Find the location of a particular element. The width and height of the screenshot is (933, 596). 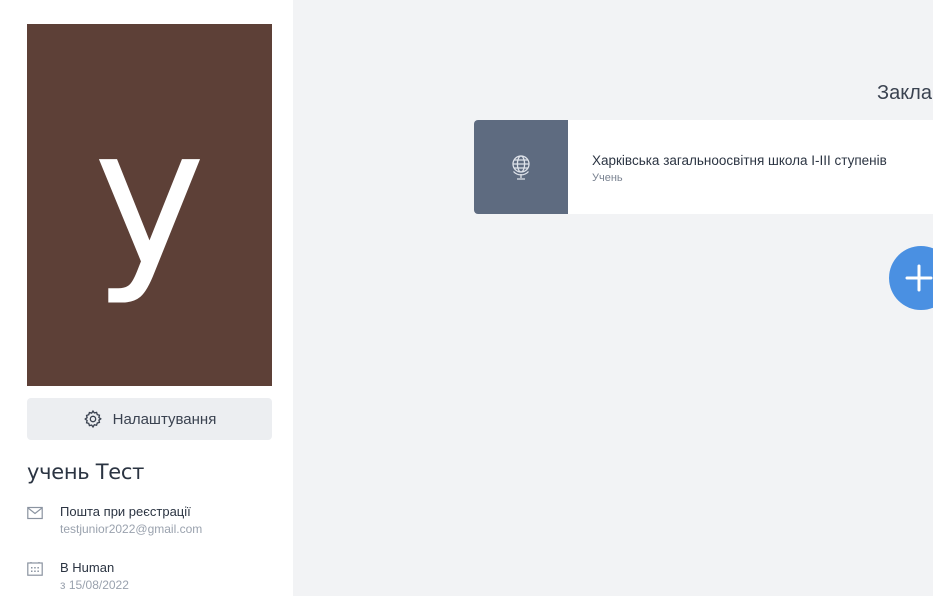

add-school-button is located at coordinates (911, 278).